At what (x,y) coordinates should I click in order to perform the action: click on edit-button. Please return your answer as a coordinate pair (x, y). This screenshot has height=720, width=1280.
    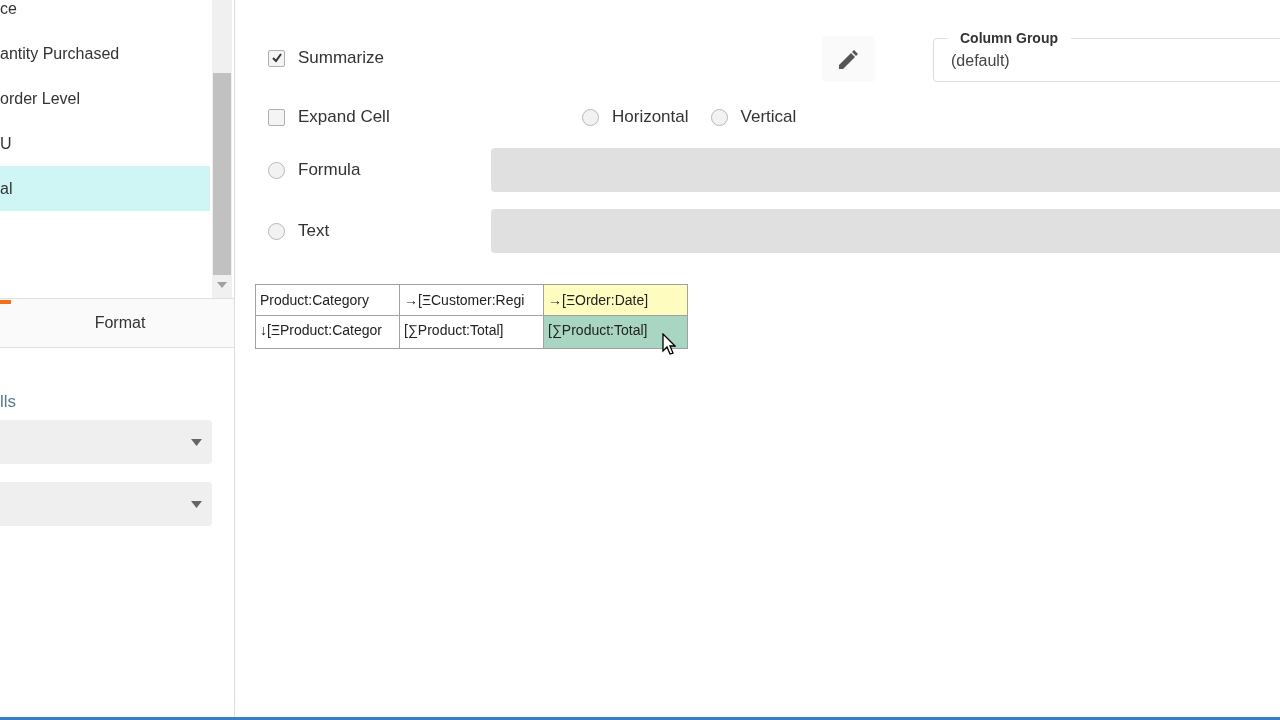
    Looking at the image, I should click on (848, 59).